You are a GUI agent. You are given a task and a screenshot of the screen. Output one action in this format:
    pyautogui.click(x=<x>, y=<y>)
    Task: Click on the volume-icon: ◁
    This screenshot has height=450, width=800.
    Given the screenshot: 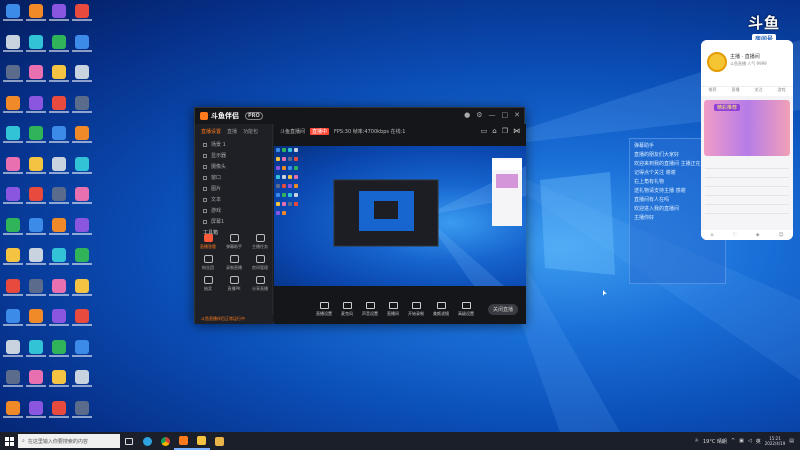 What is the action you would take?
    pyautogui.click(x=750, y=441)
    